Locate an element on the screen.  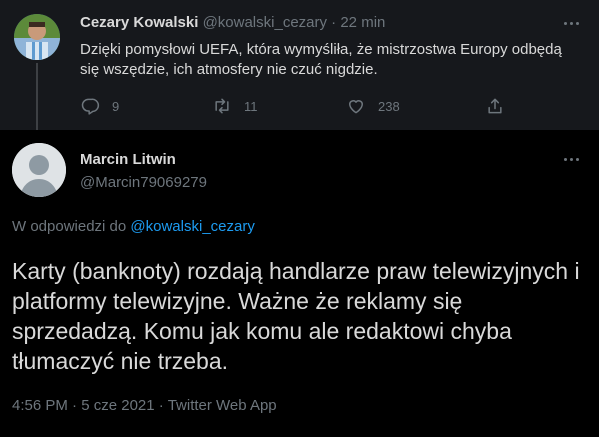
avatar-image is located at coordinates (37, 37).